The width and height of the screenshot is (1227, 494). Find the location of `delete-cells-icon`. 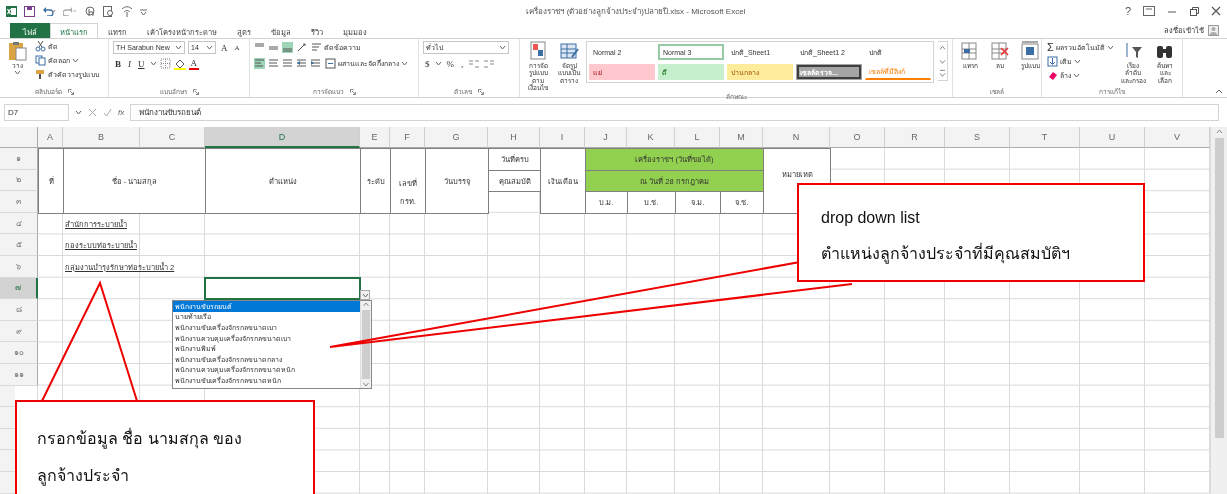

delete-cells-icon is located at coordinates (1000, 51).